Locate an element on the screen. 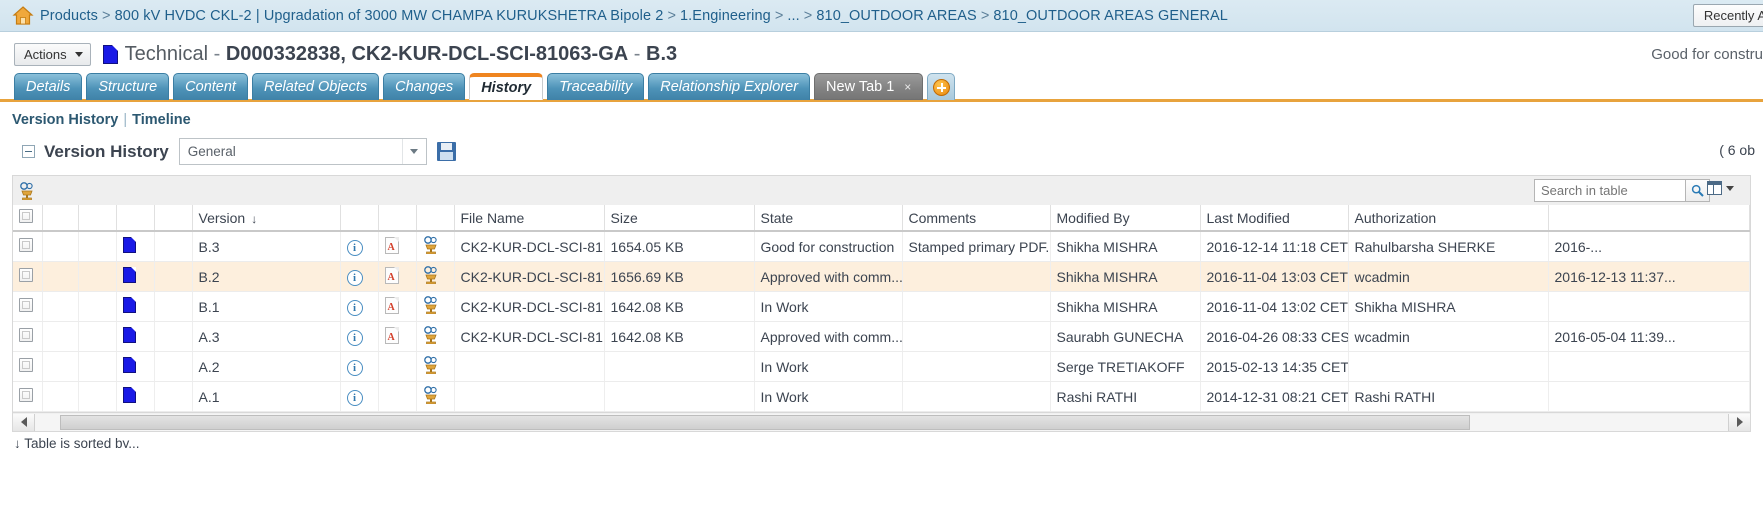 This screenshot has width=1763, height=530. collapse-toggle-icon is located at coordinates (28, 151).